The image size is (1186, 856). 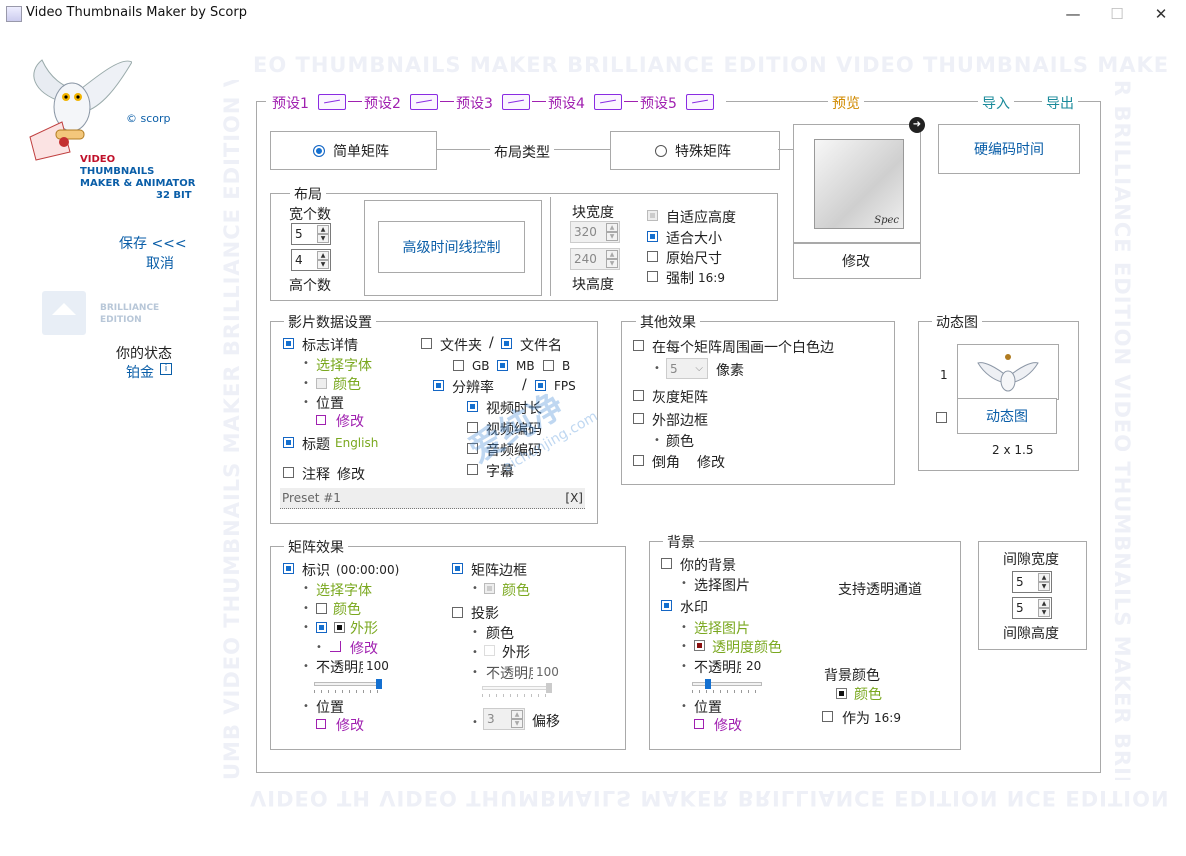 What do you see at coordinates (347, 609) in the screenshot?
I see `mark-color-link: 颜色` at bounding box center [347, 609].